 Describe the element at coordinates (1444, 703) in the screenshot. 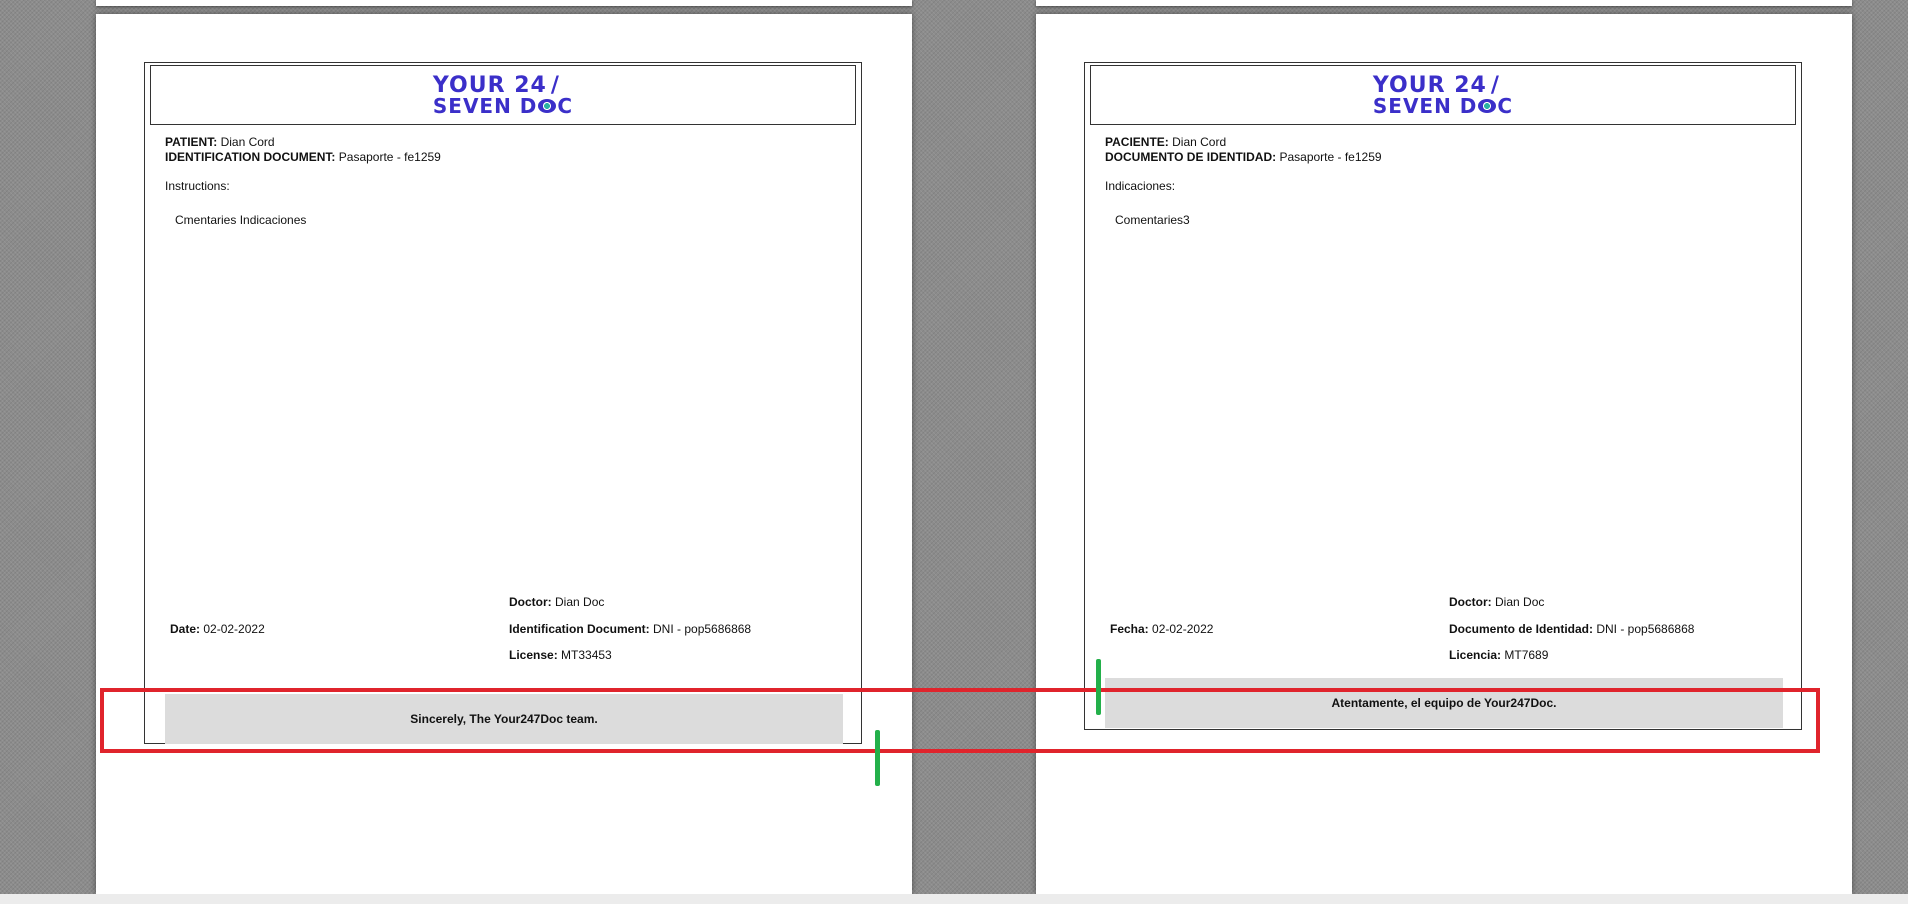

I see `footer-signoff: Atentamente, el equipo de Your247Doc.` at that location.